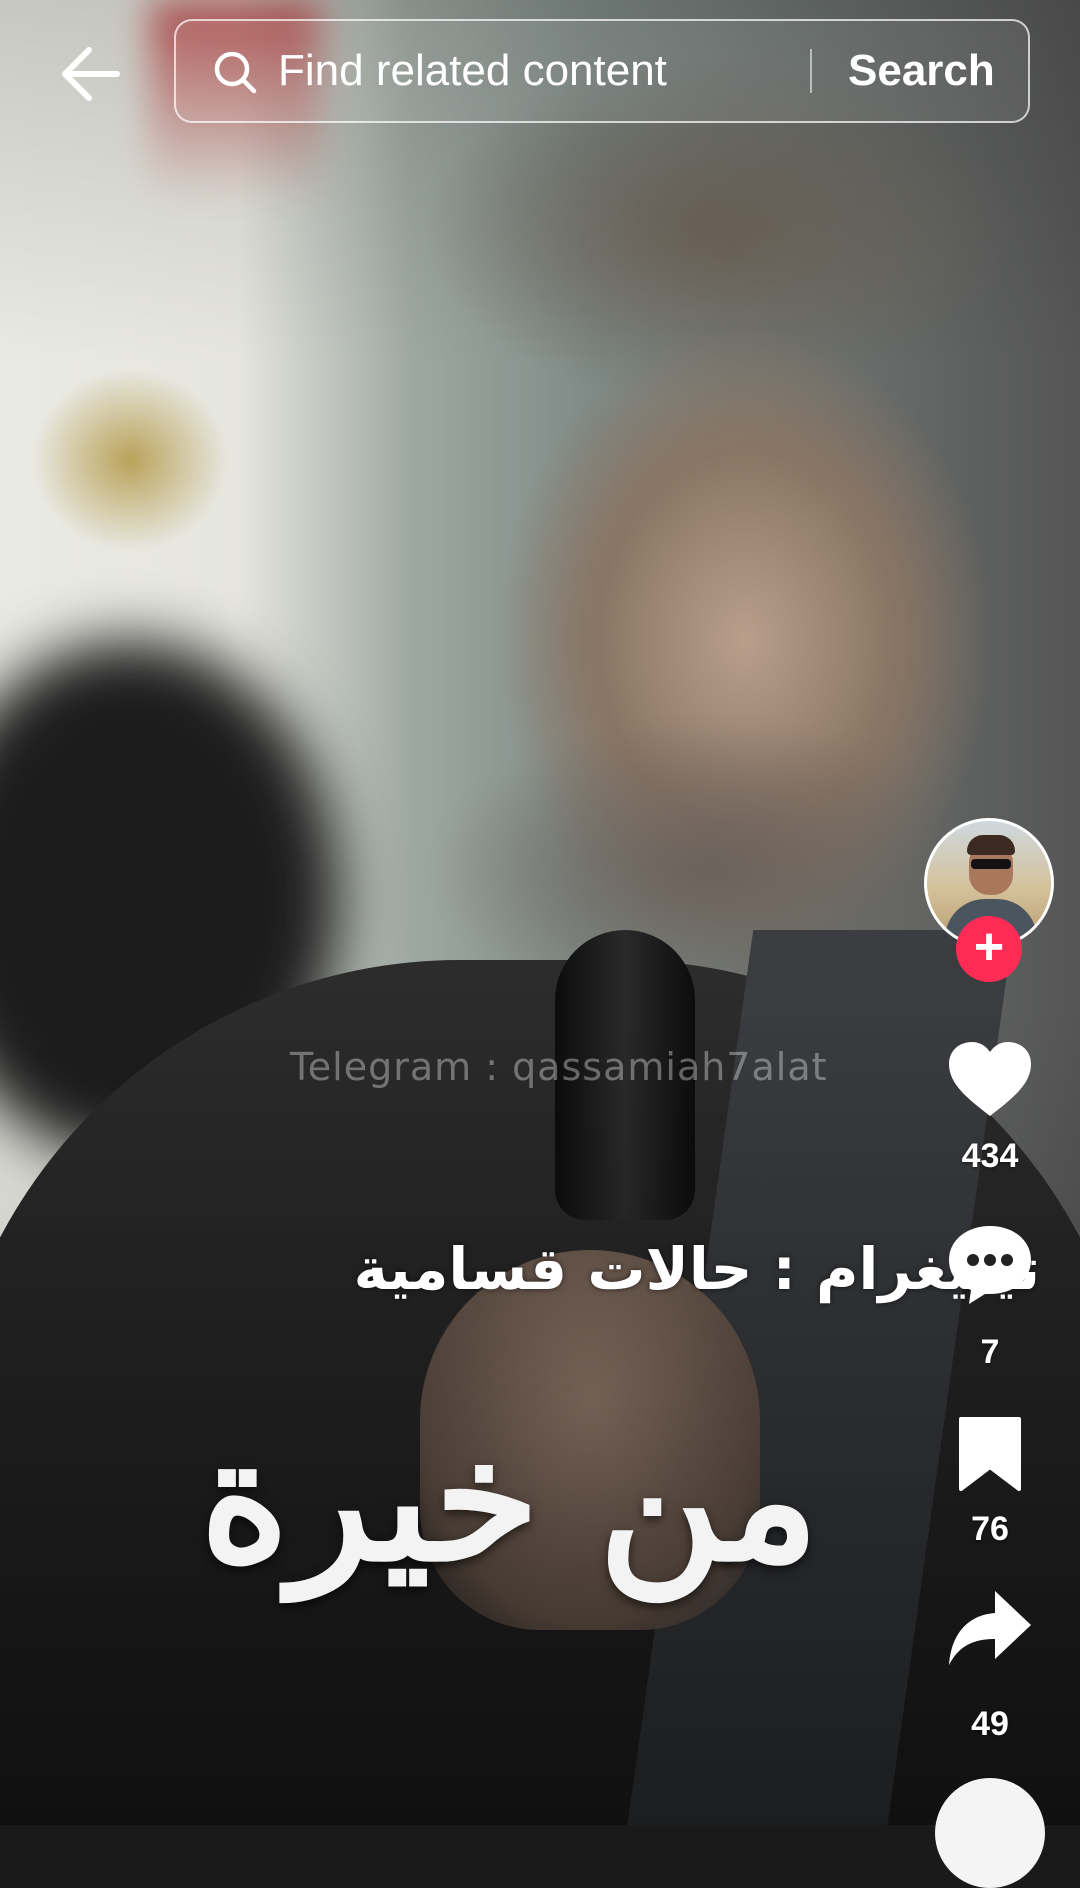  Describe the element at coordinates (235, 72) in the screenshot. I see `search-icon` at that location.